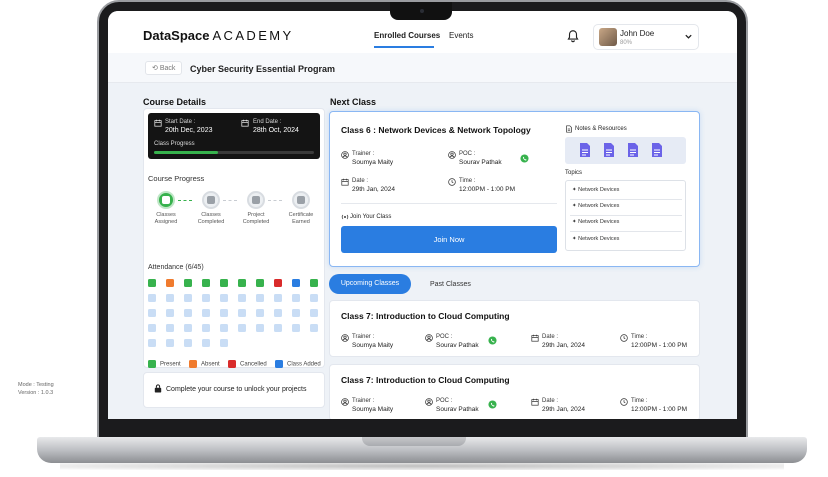 The image size is (828, 477). What do you see at coordinates (646, 37) in the screenshot?
I see `user-menu: John Doe 80%` at bounding box center [646, 37].